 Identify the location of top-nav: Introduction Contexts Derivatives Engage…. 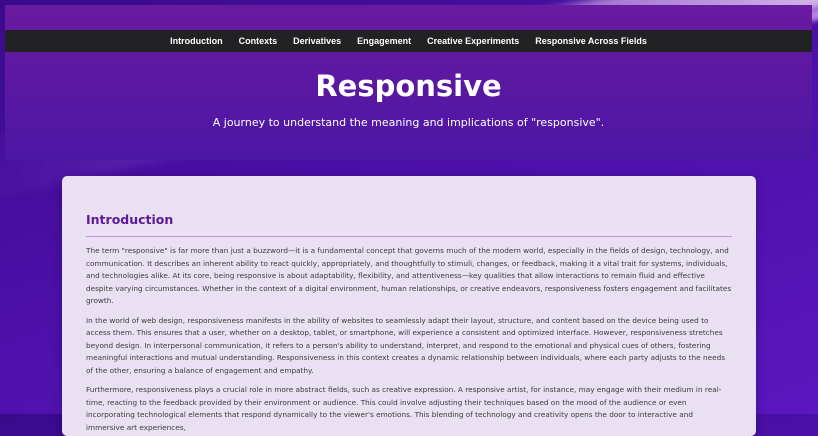
(408, 41).